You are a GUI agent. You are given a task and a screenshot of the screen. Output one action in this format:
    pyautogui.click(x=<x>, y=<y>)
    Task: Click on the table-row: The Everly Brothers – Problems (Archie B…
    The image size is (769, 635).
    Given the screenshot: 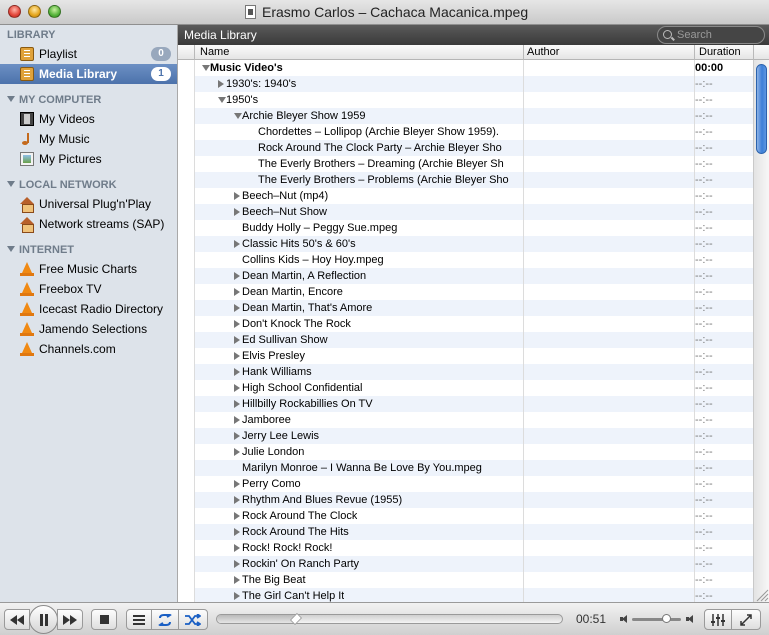 What is the action you would take?
    pyautogui.click(x=473, y=180)
    